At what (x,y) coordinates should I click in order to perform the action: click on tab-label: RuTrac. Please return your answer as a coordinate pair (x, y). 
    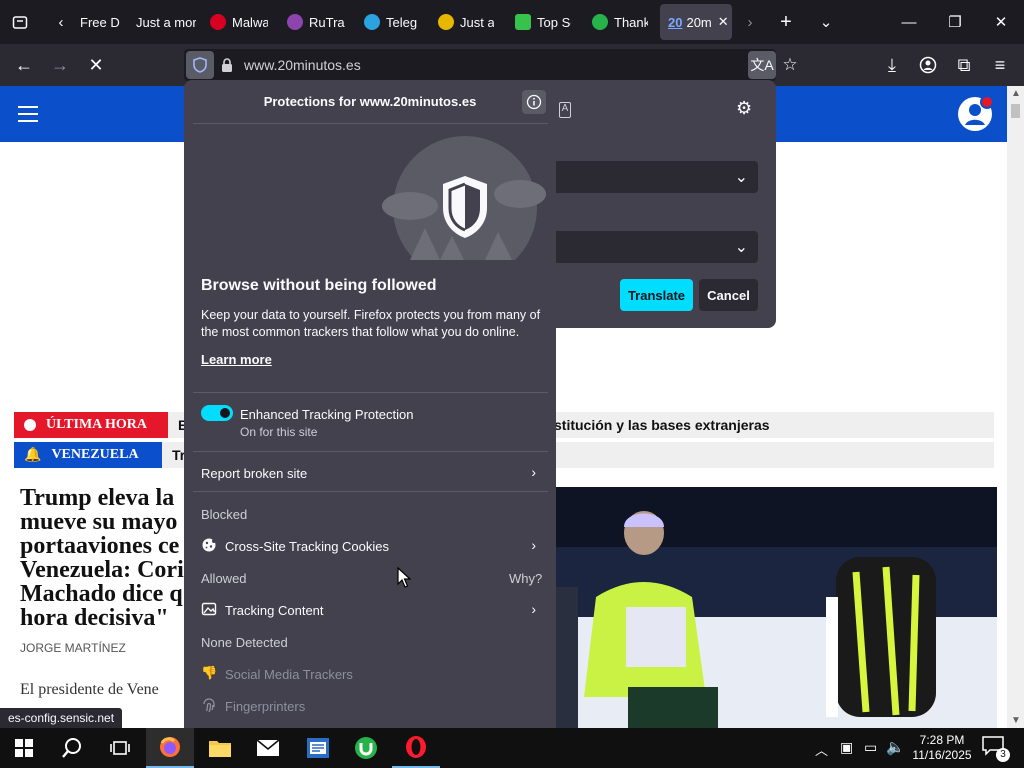
    Looking at the image, I should click on (327, 22).